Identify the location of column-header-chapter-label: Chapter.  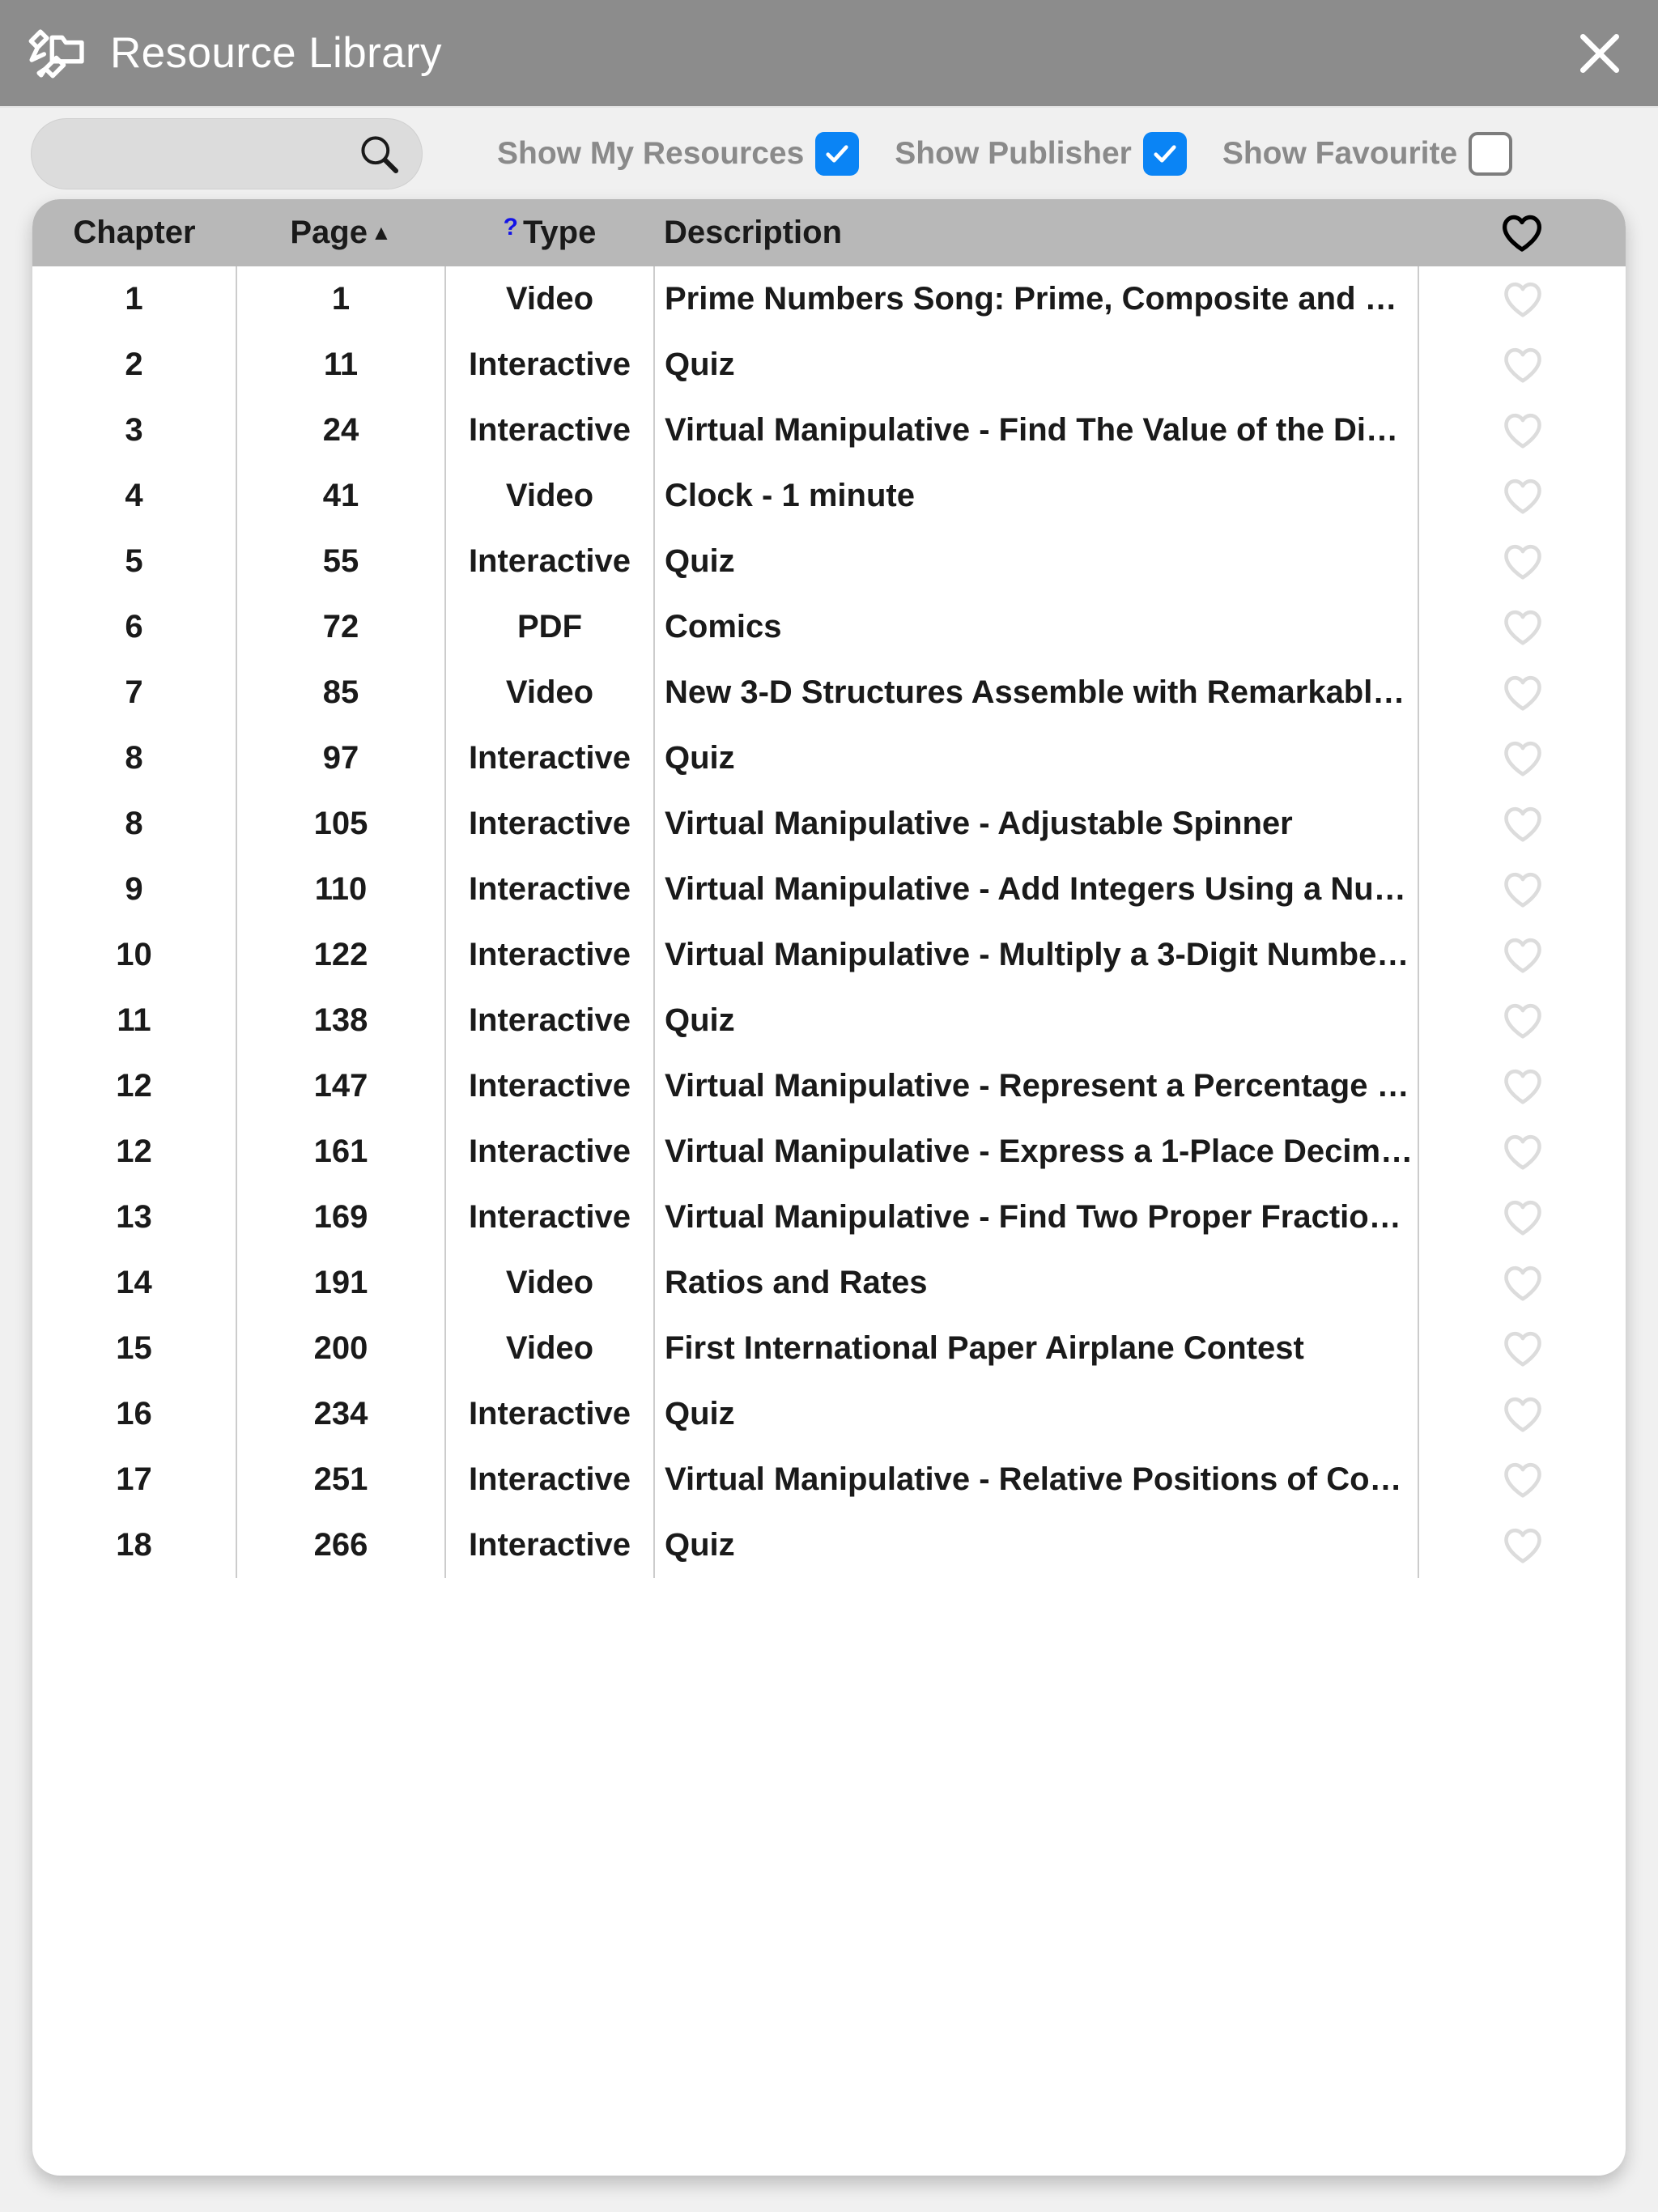
(134, 232).